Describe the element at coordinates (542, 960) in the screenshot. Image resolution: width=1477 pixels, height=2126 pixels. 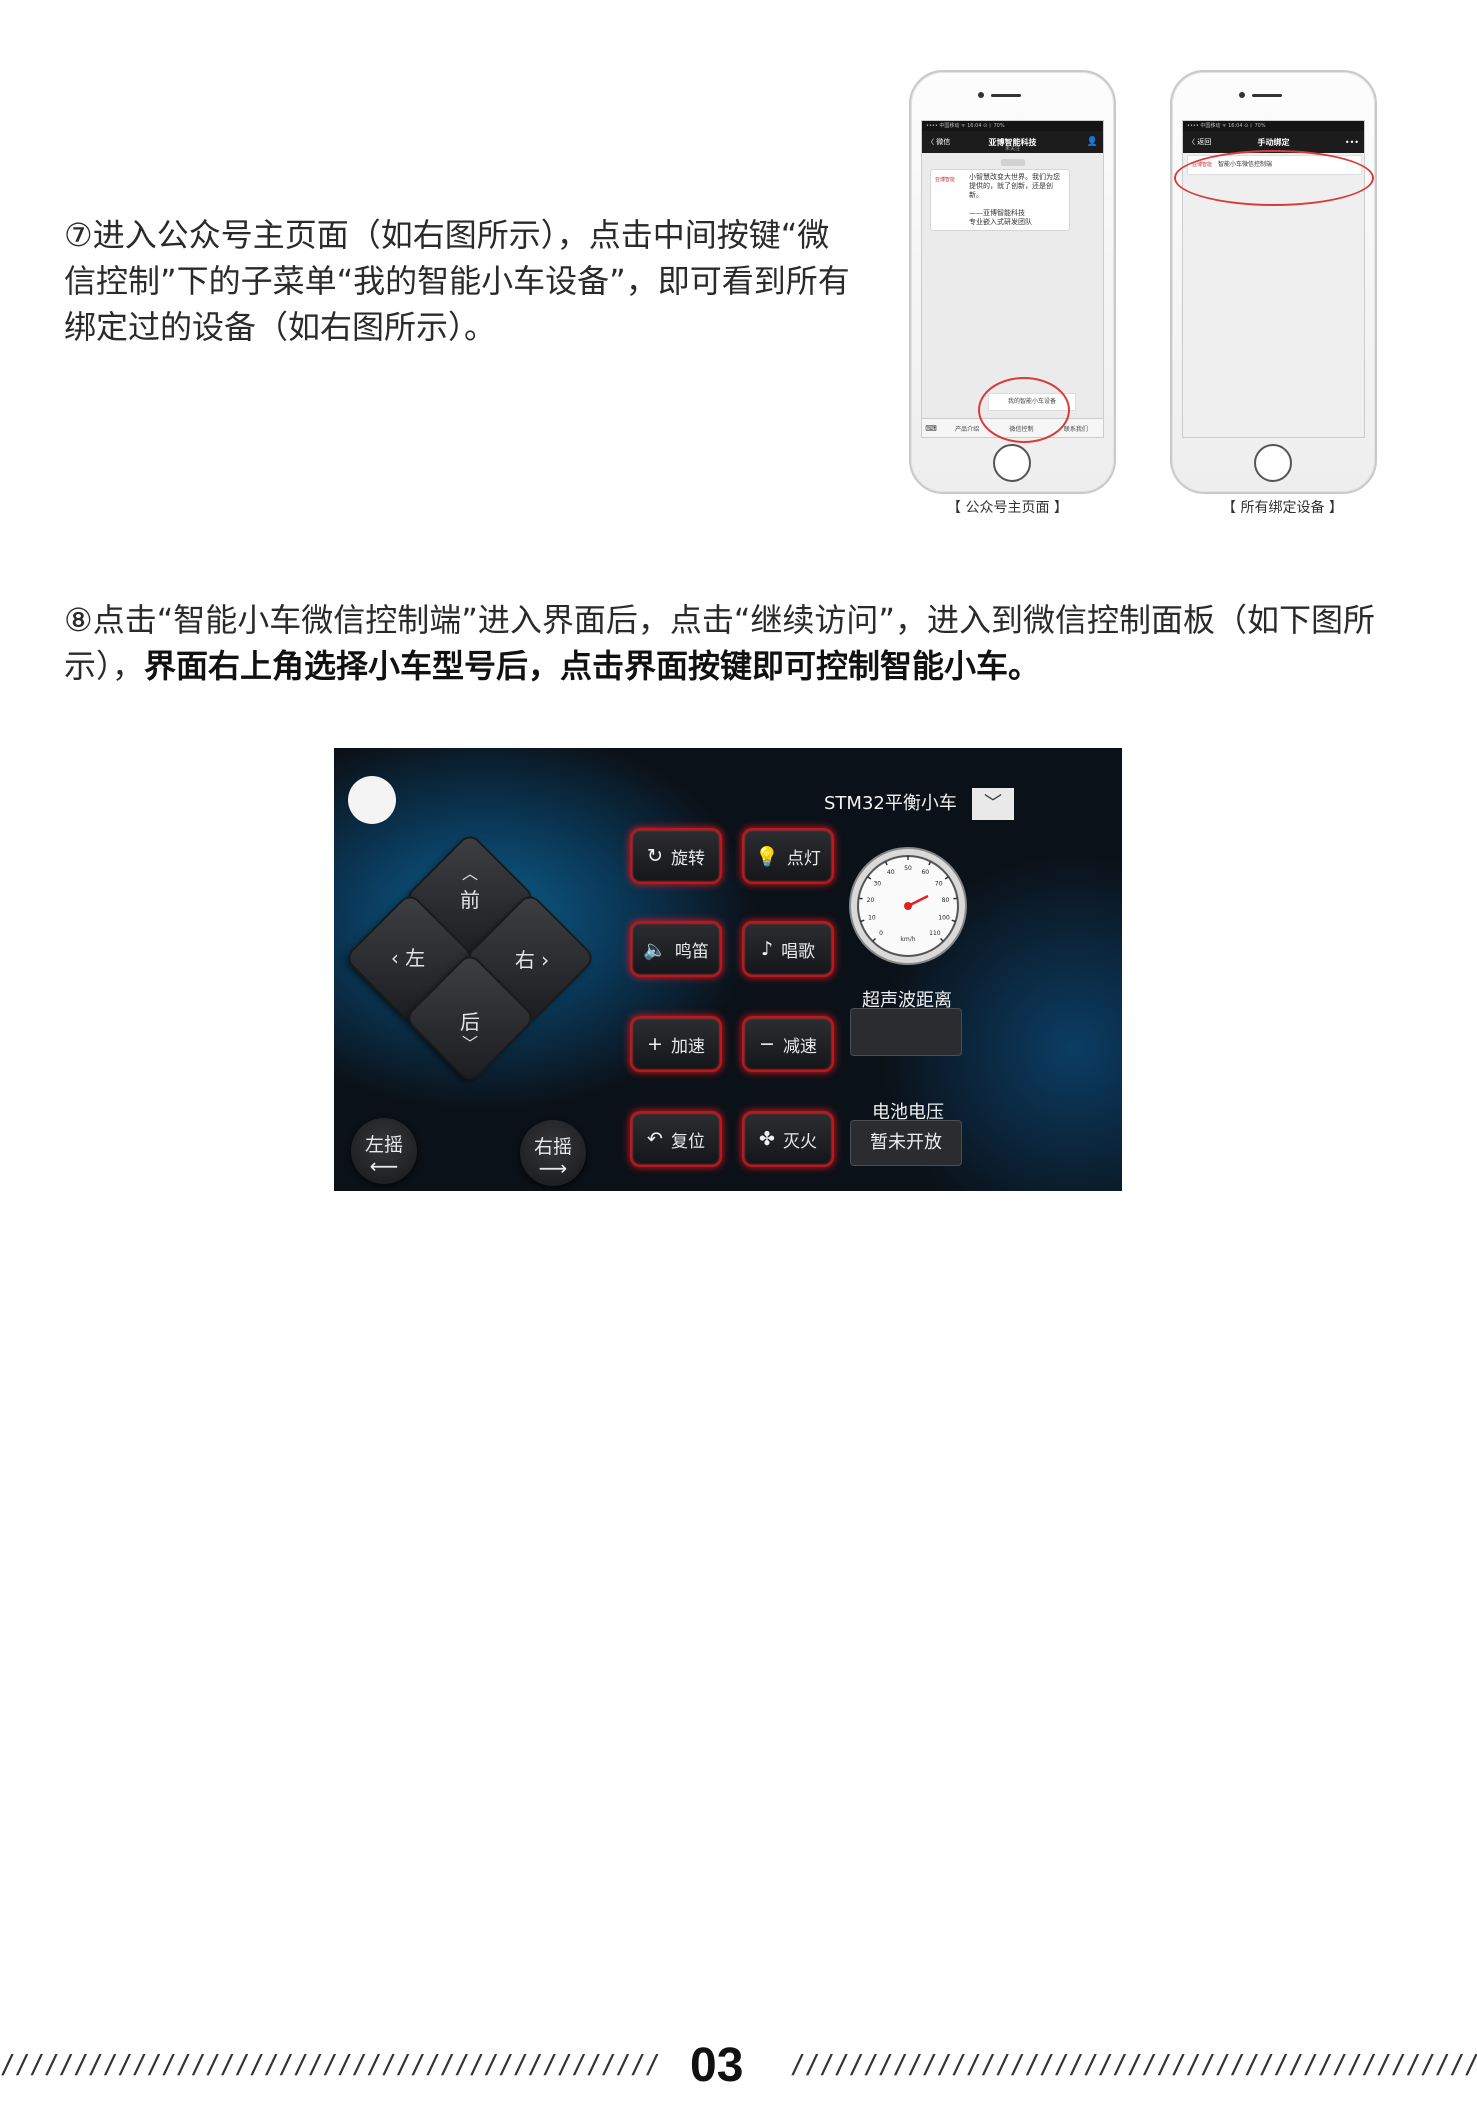
I see `chevron-right-icon: ›` at that location.